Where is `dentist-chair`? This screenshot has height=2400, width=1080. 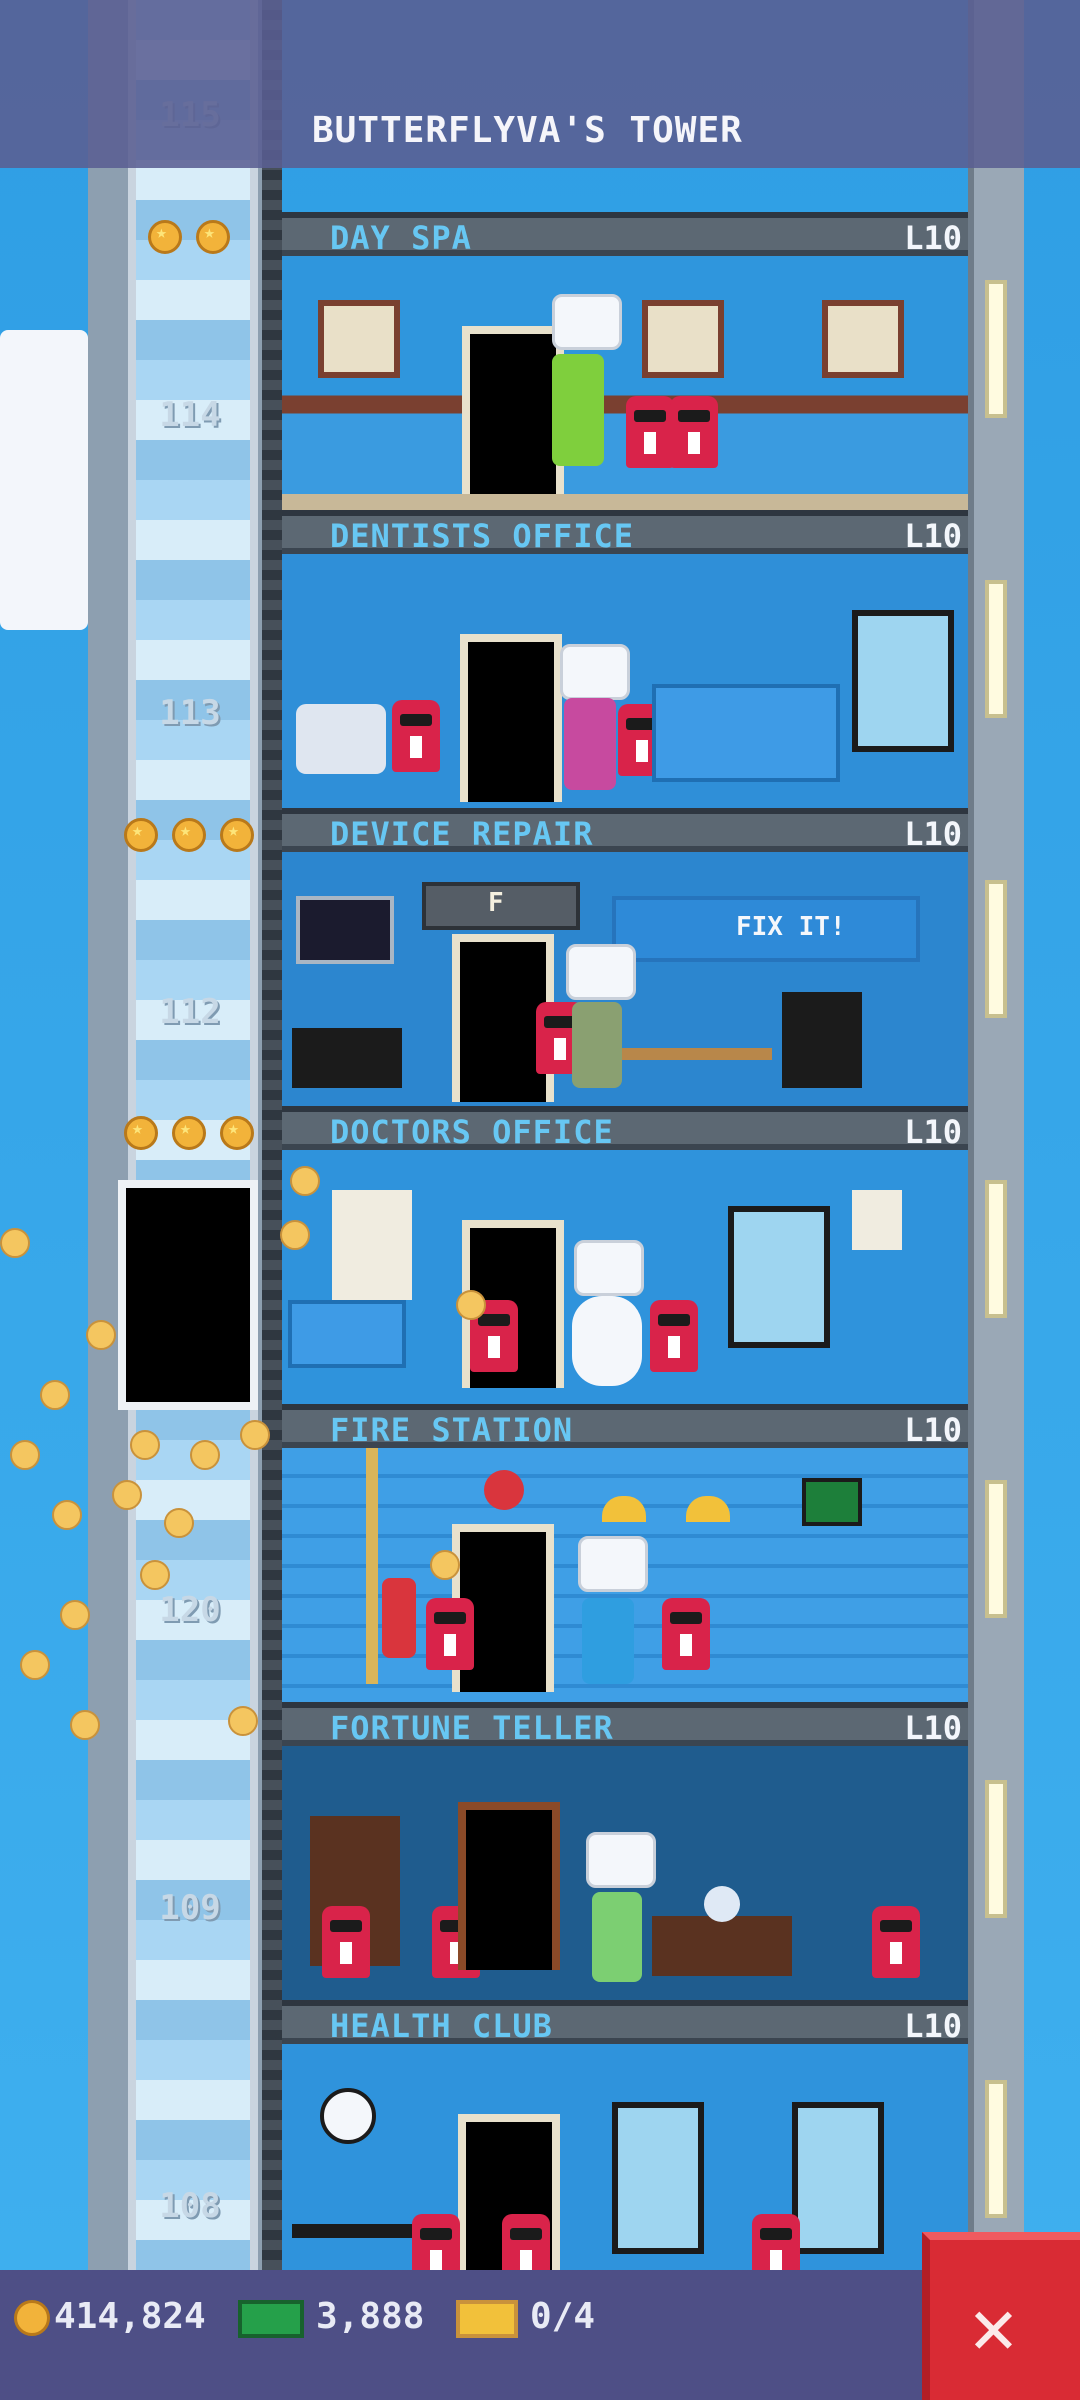
dentist-chair is located at coordinates (341, 739).